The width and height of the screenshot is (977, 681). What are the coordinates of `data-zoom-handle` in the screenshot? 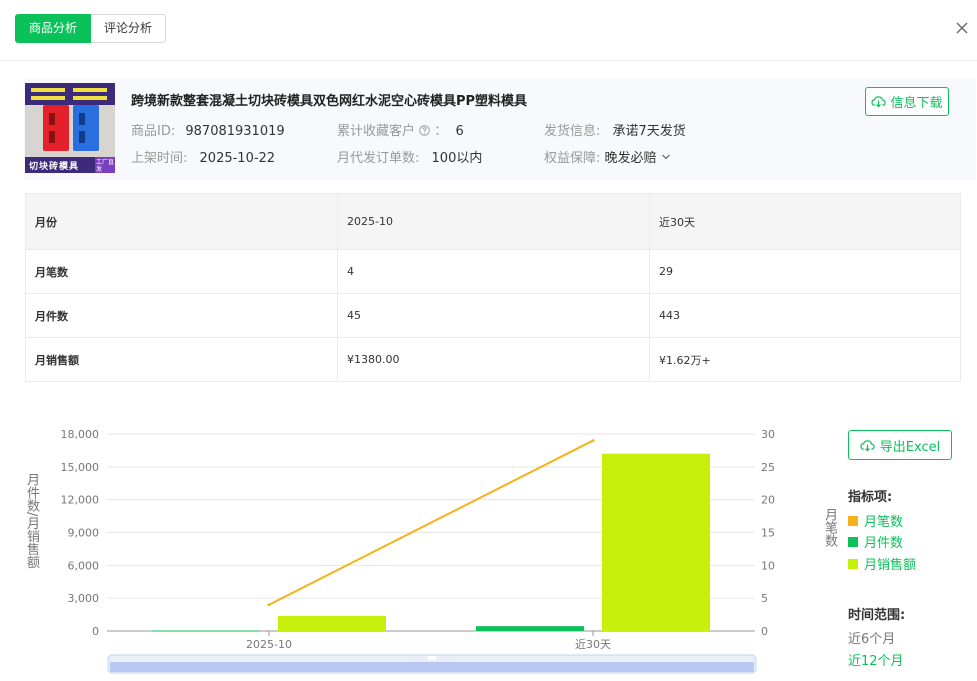 It's located at (432, 658).